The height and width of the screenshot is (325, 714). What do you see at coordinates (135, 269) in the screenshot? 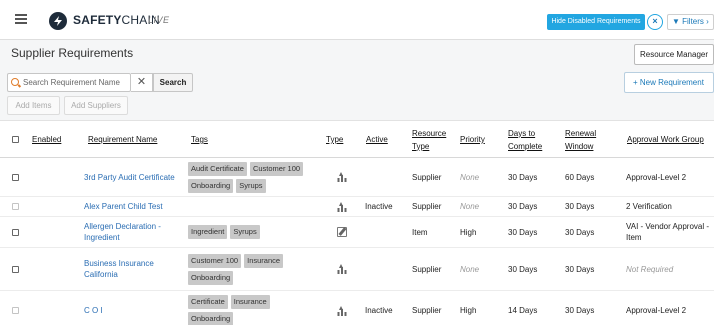
I see `requirement-name-link: Business Insurance California` at bounding box center [135, 269].